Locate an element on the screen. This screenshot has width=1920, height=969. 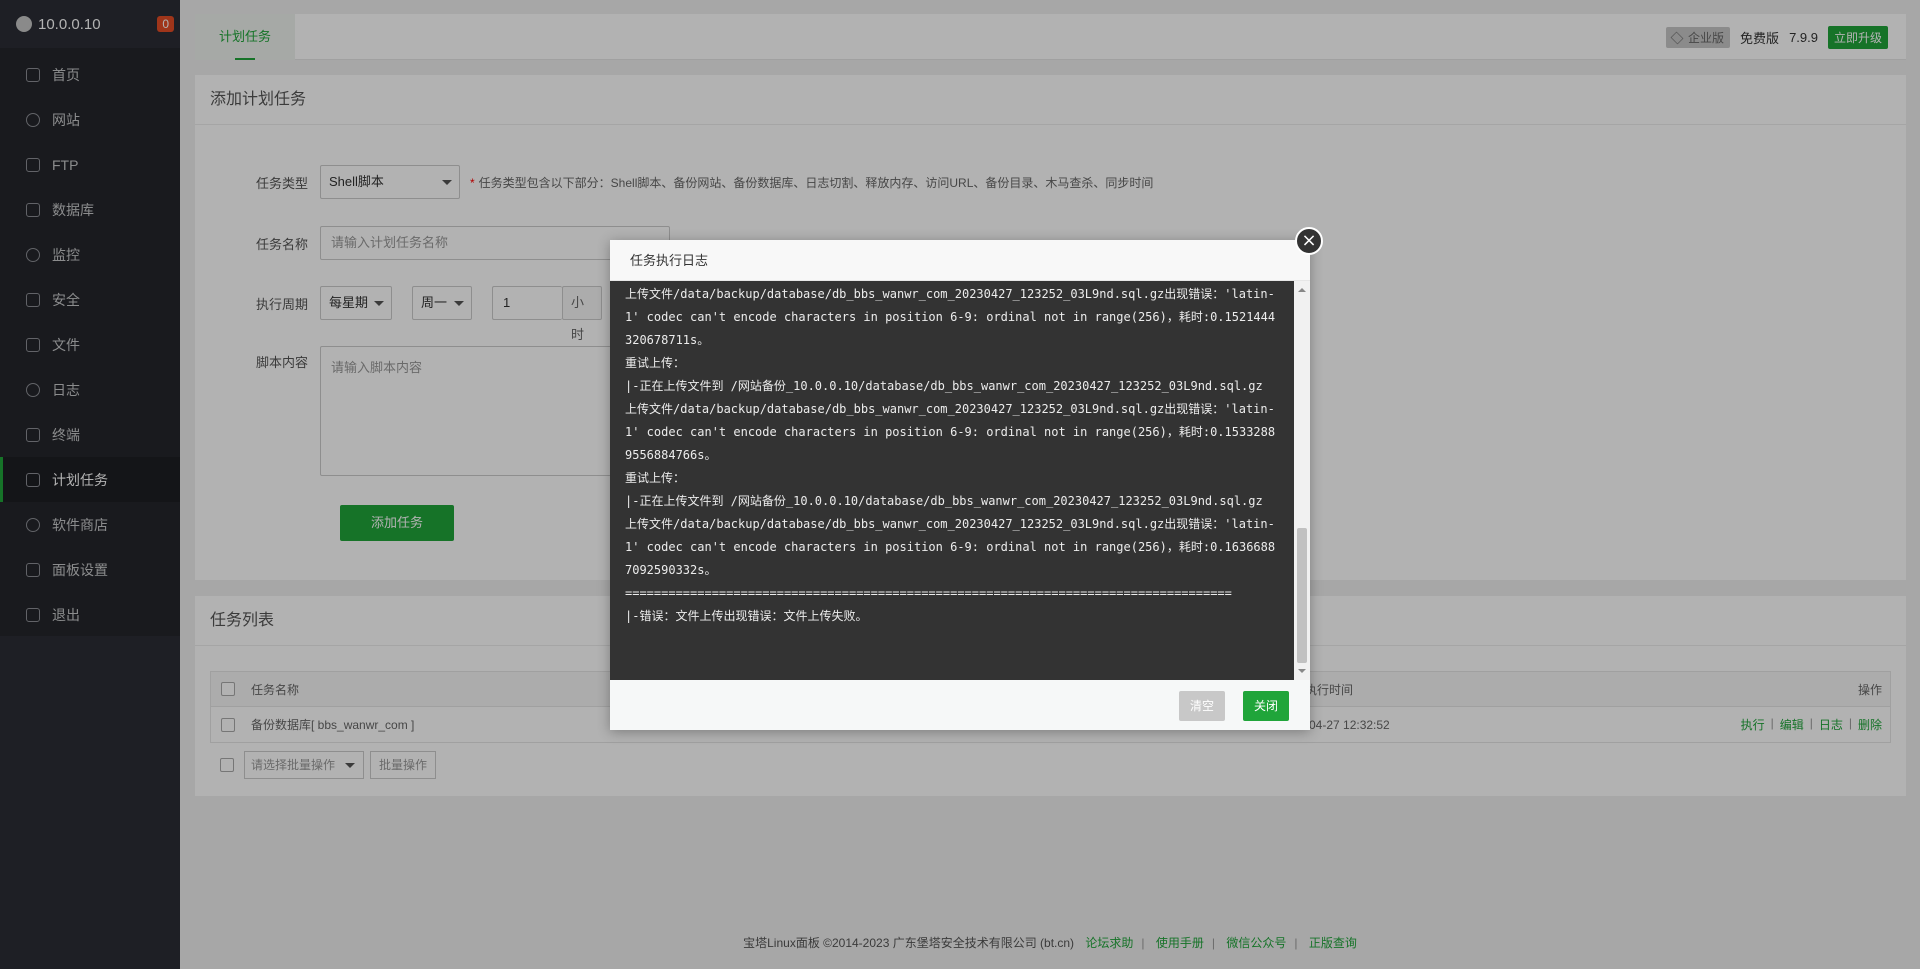
clear-button: 清空 is located at coordinates (1202, 706).